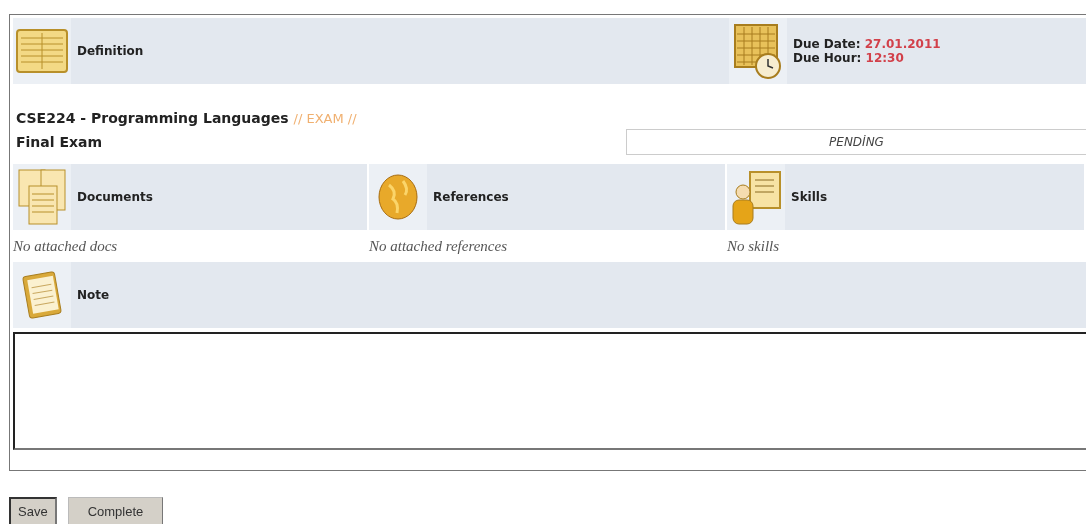 The height and width of the screenshot is (526, 1086). I want to click on complete-button: Complete, so click(115, 510).